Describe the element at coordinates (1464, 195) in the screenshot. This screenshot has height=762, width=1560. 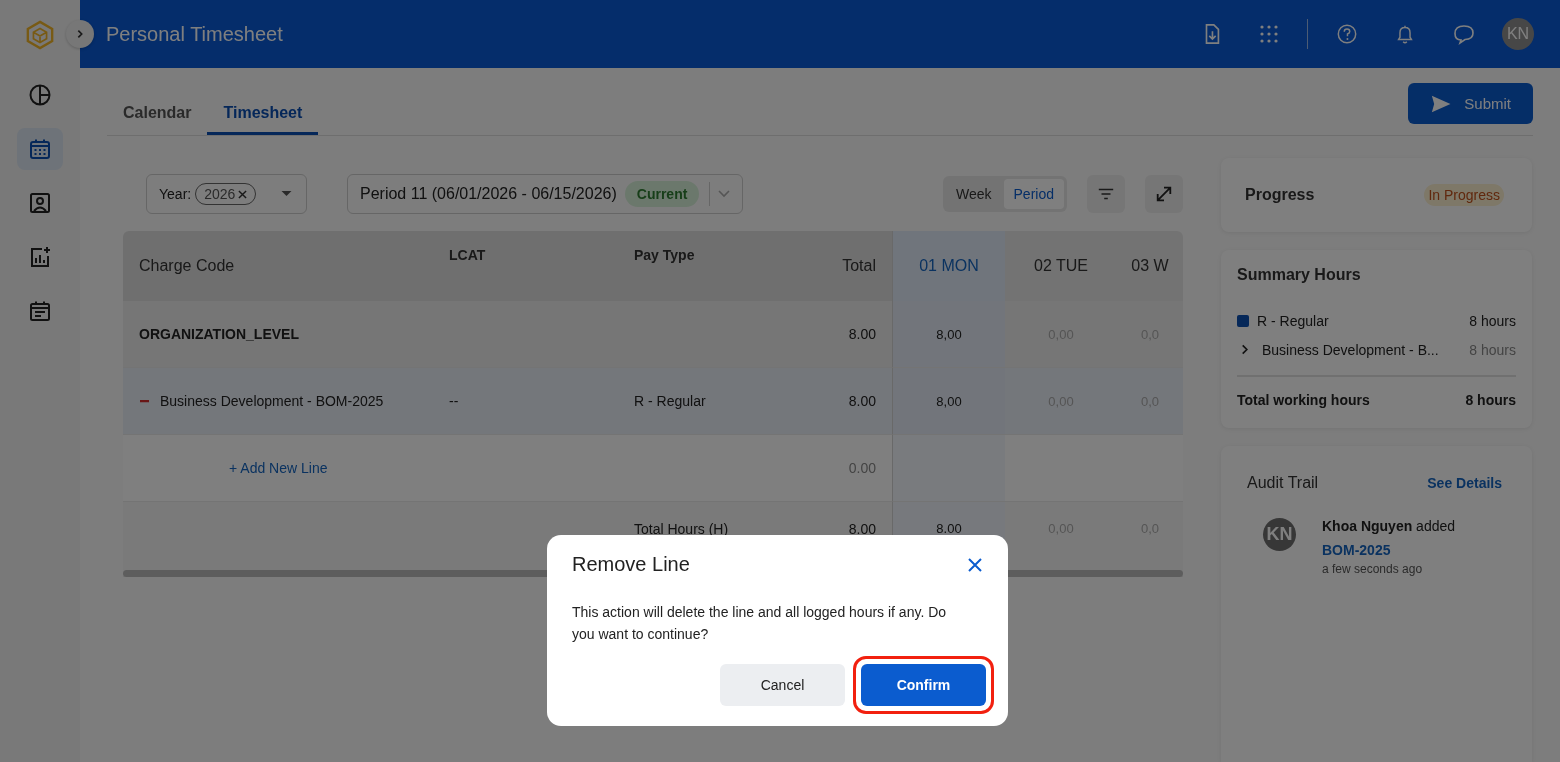
I see `status-badge: In Progress` at that location.